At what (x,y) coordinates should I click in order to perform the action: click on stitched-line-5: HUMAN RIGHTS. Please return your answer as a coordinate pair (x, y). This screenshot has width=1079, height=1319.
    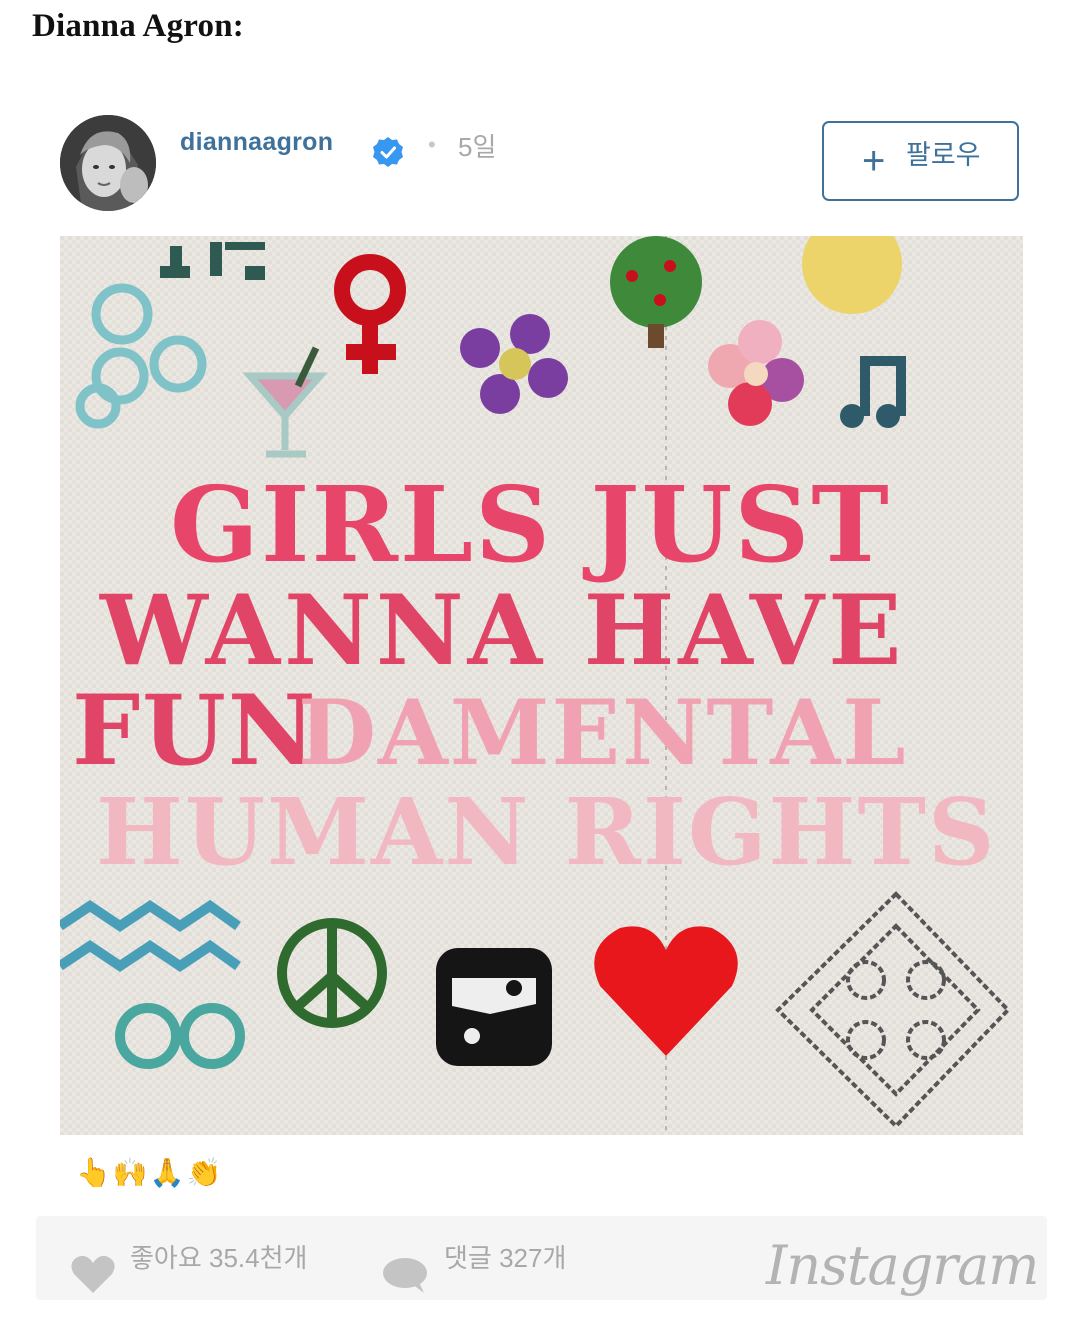
    Looking at the image, I should click on (546, 832).